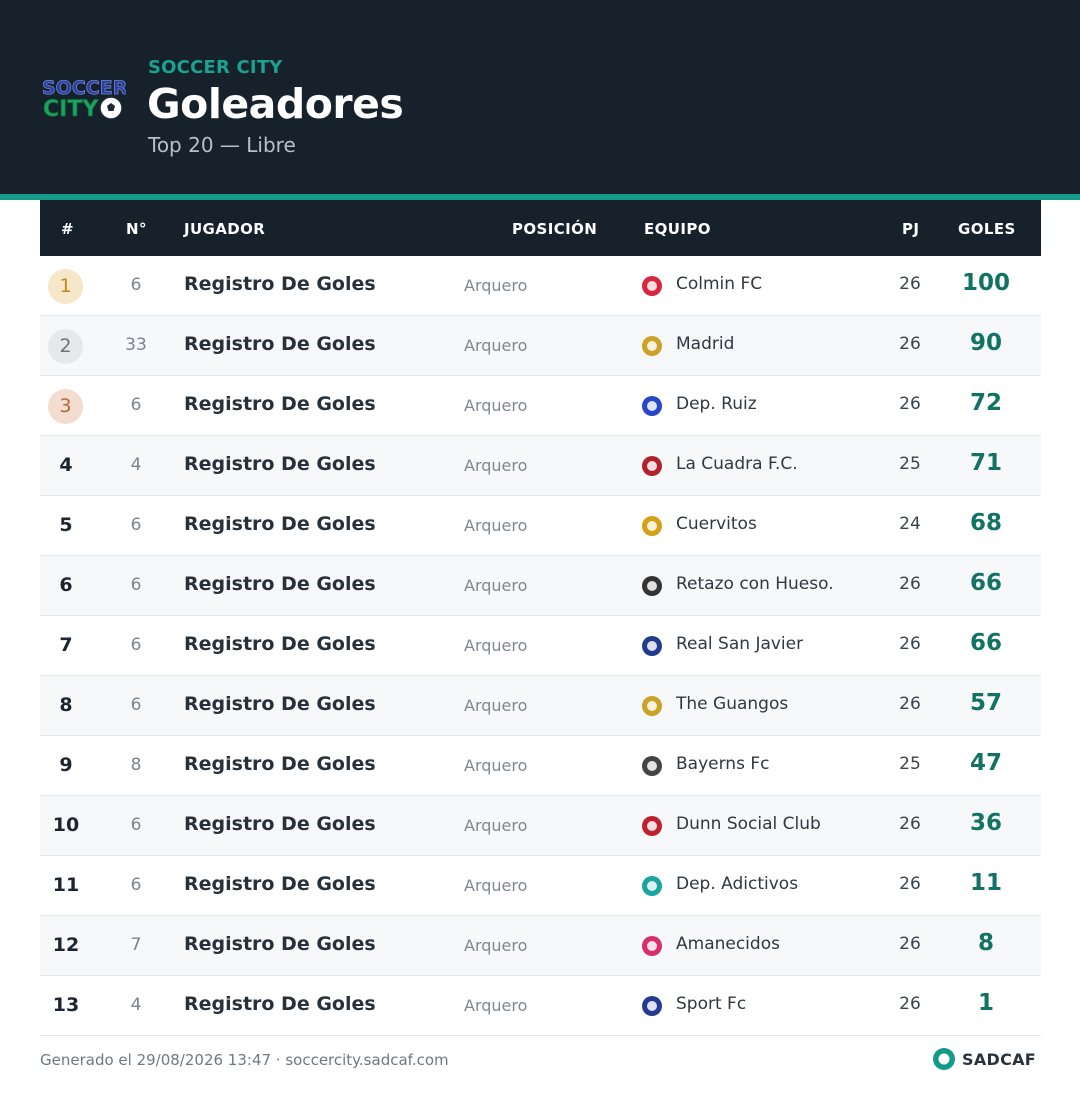 This screenshot has width=1080, height=1112. Describe the element at coordinates (723, 764) in the screenshot. I see `team-name-cell: Bayerns Fc` at that location.